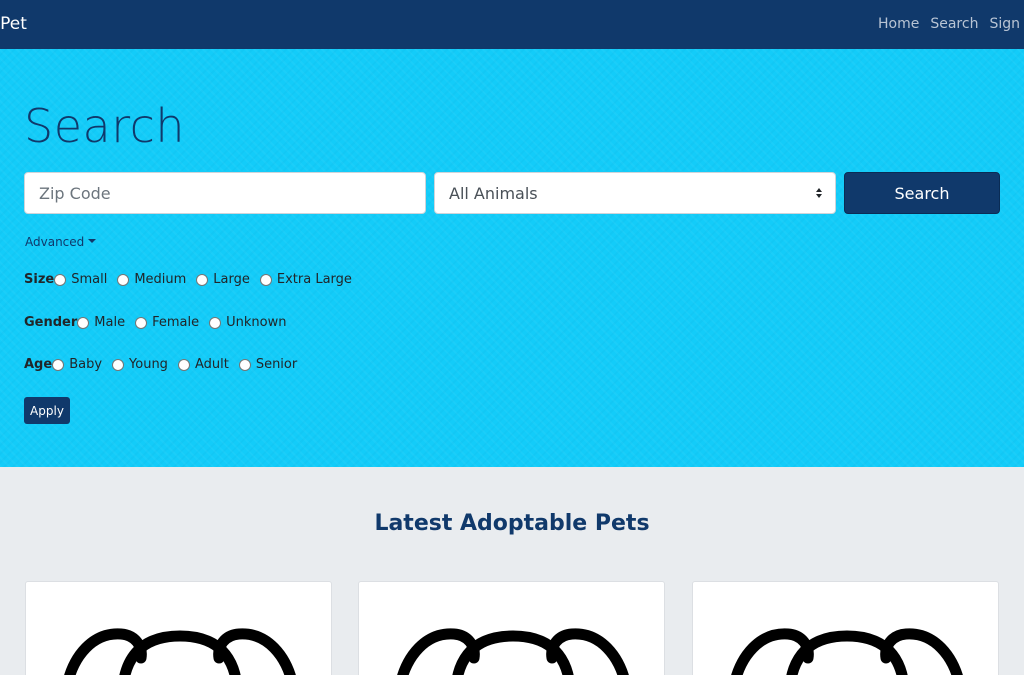 The height and width of the screenshot is (675, 1024). What do you see at coordinates (105, 126) in the screenshot?
I see `page-title: Search` at bounding box center [105, 126].